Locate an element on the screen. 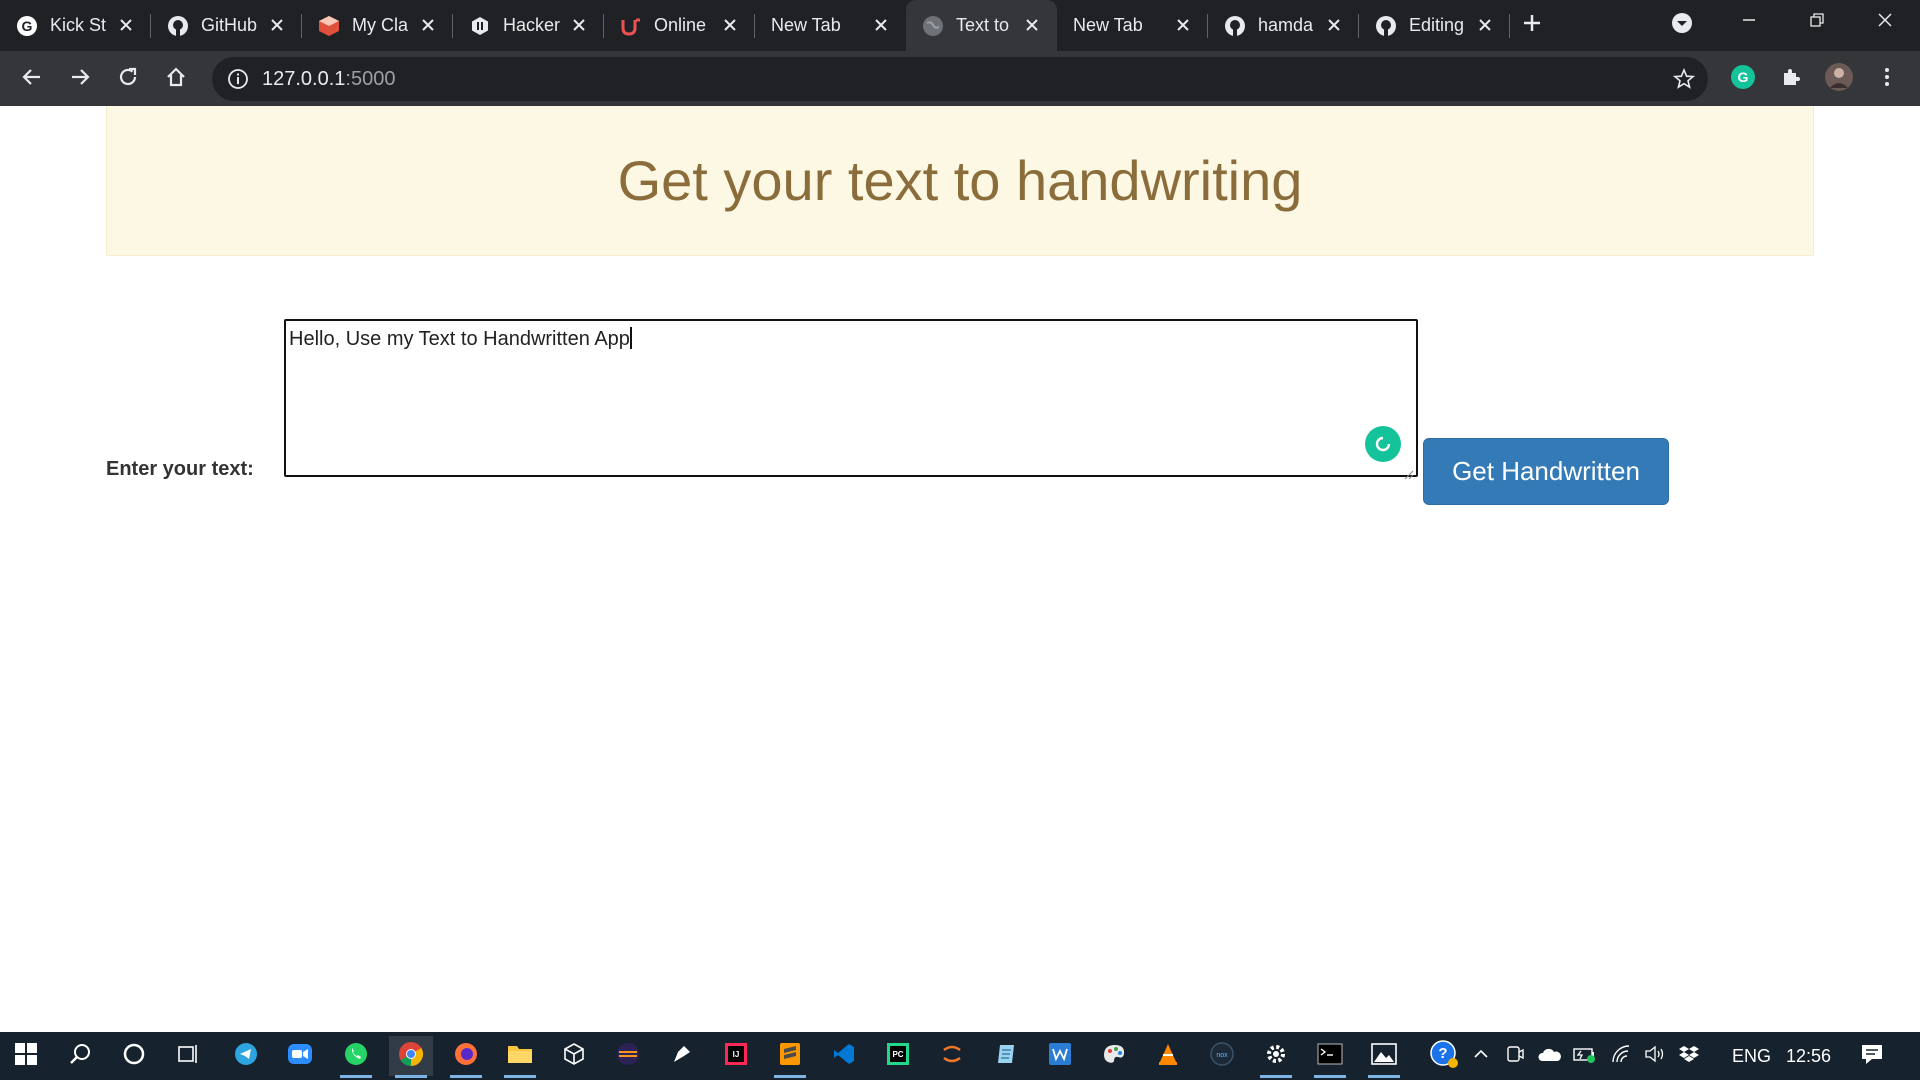  close-window-button is located at coordinates (1885, 22).